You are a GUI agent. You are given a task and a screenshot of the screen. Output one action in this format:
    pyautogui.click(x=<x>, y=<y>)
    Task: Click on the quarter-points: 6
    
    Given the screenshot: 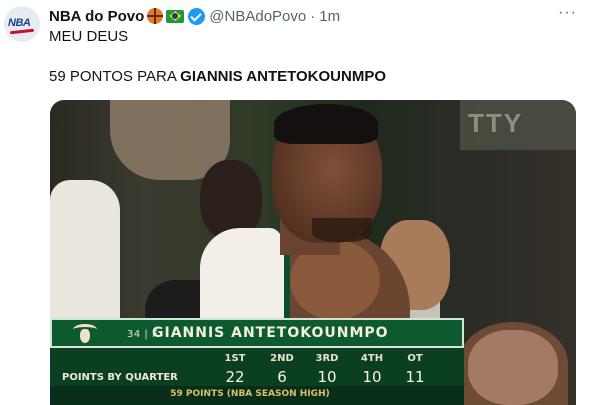 What is the action you would take?
    pyautogui.click(x=282, y=377)
    